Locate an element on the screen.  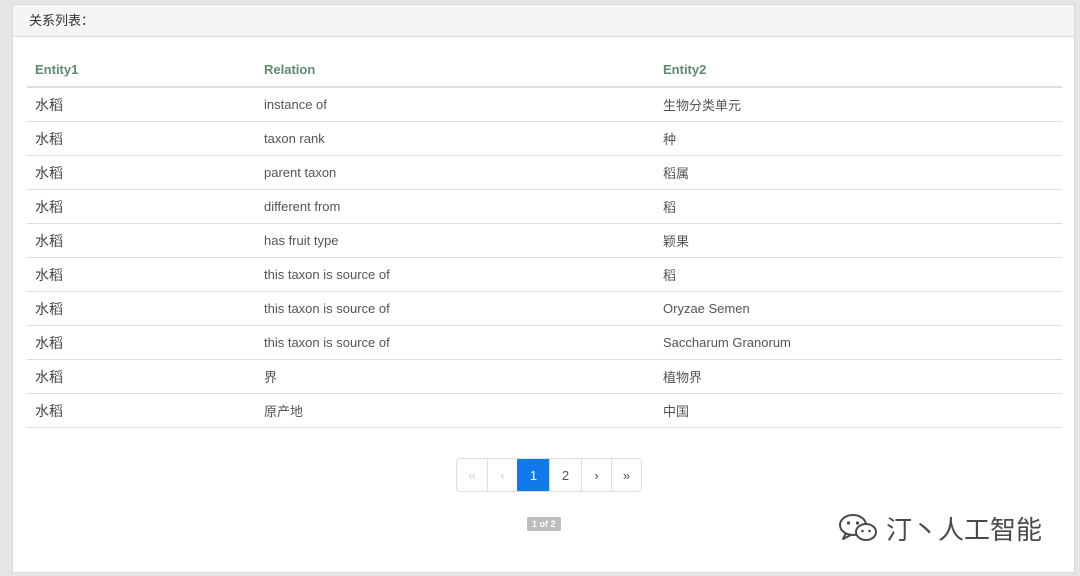
first-page-button: « is located at coordinates (472, 475).